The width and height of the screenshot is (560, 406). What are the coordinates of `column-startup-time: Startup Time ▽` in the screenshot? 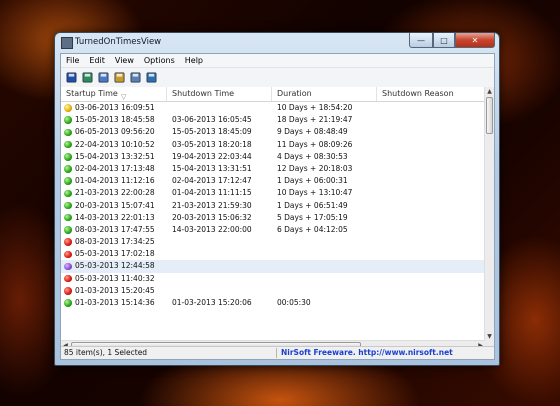 It's located at (114, 94).